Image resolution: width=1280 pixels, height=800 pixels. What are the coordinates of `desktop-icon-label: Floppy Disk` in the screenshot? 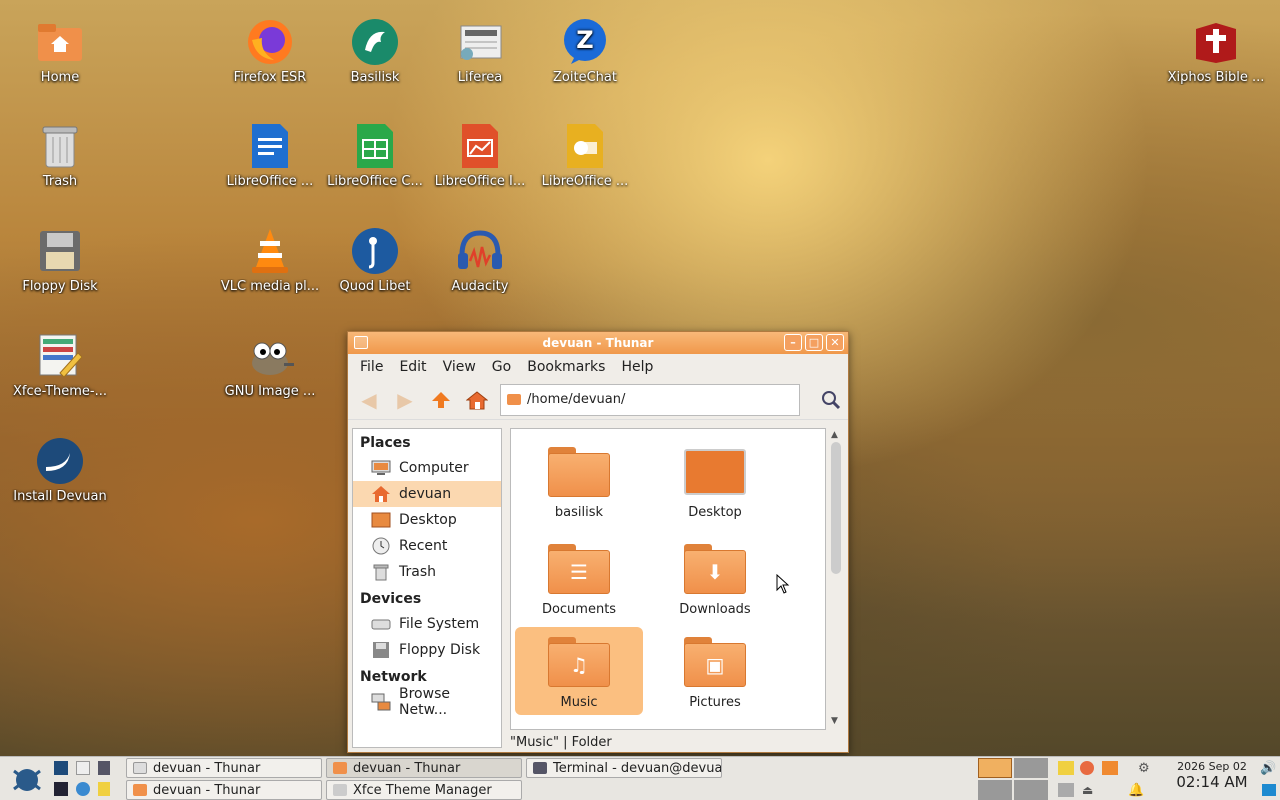 It's located at (60, 286).